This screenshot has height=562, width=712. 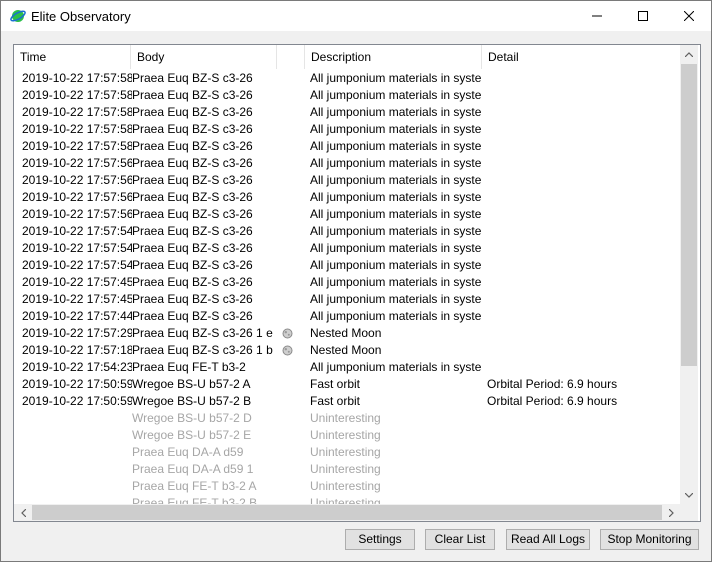 I want to click on row-body: Wregoe BS-U b57-2 D, so click(x=192, y=418).